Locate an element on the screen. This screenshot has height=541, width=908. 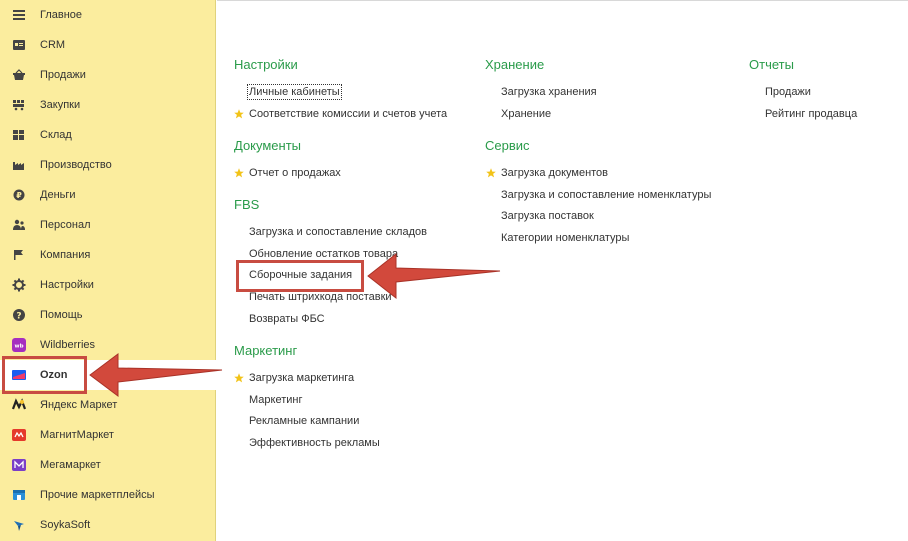
arrow-to-assembly-tasks is located at coordinates (434, 276).